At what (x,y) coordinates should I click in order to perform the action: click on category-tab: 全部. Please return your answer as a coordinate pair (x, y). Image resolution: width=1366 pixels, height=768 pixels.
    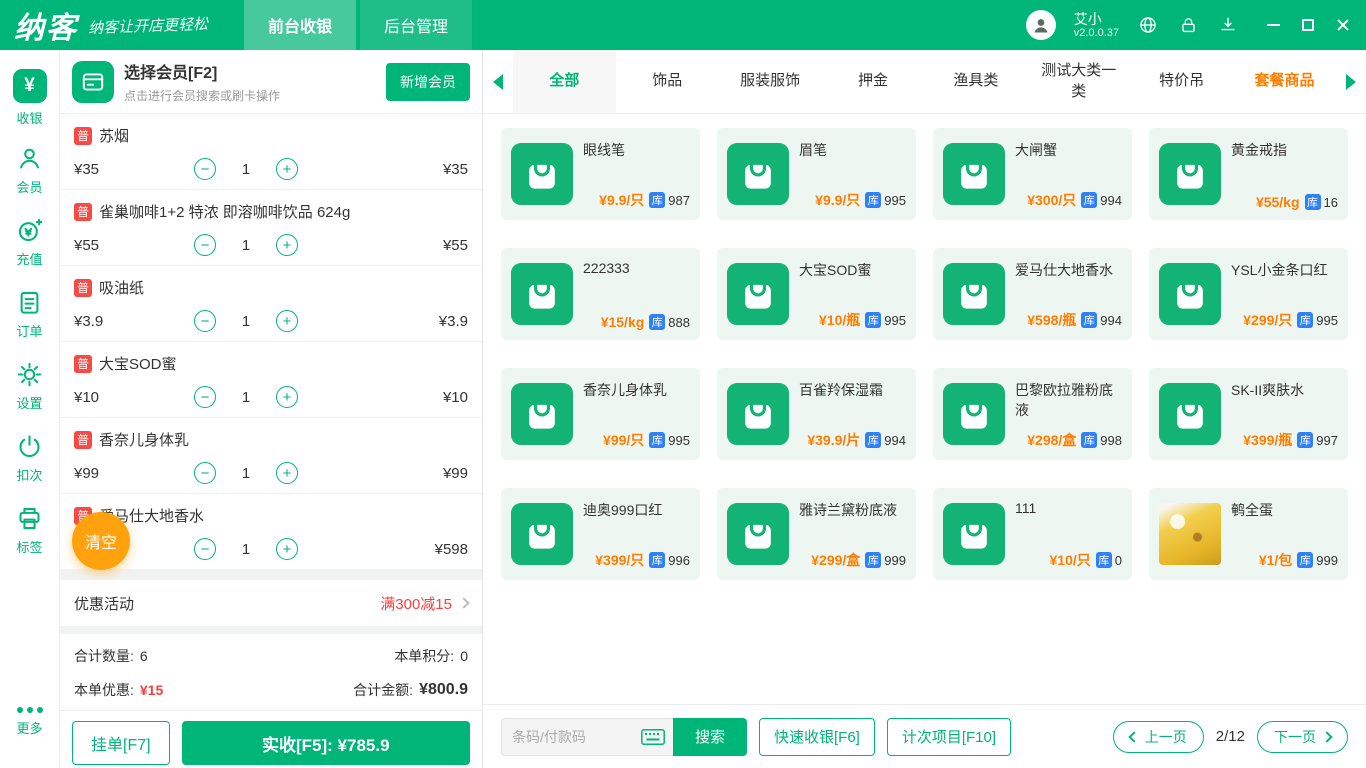
    Looking at the image, I should click on (564, 81).